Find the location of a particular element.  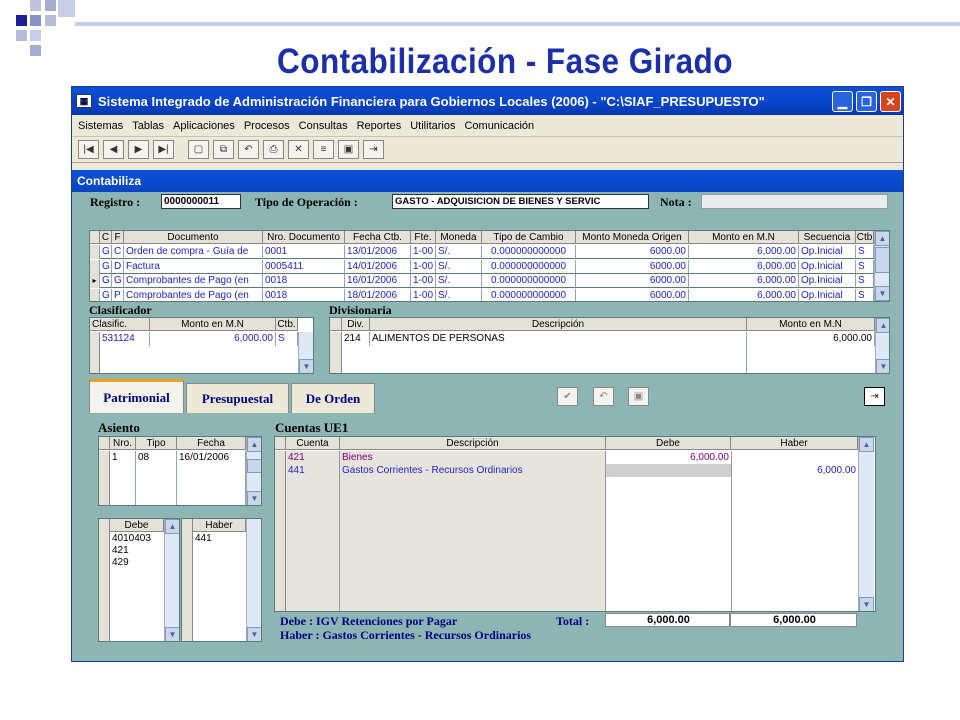

cuentas-scrollbar: ▲ ▼ is located at coordinates (866, 524).